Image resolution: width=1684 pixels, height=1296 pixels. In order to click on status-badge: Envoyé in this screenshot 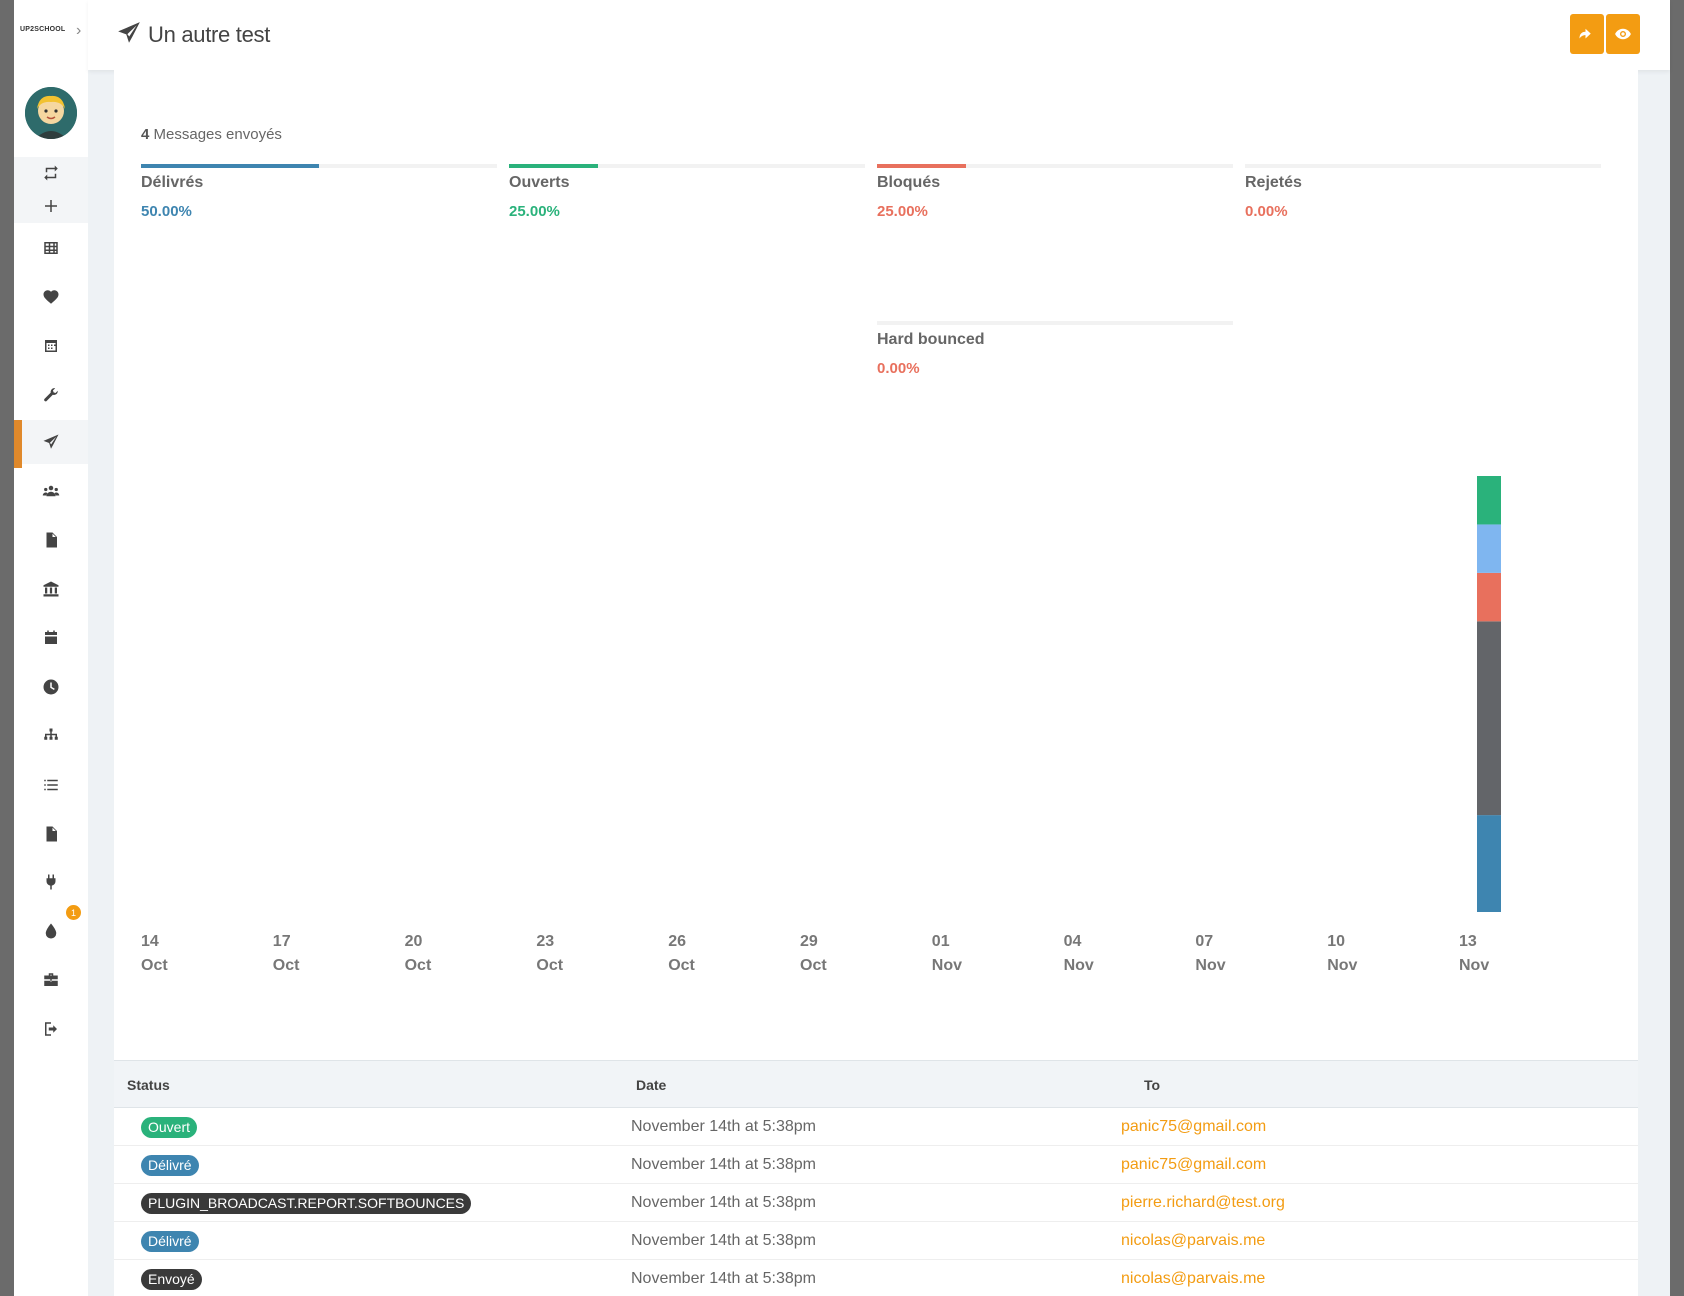, I will do `click(171, 1279)`.